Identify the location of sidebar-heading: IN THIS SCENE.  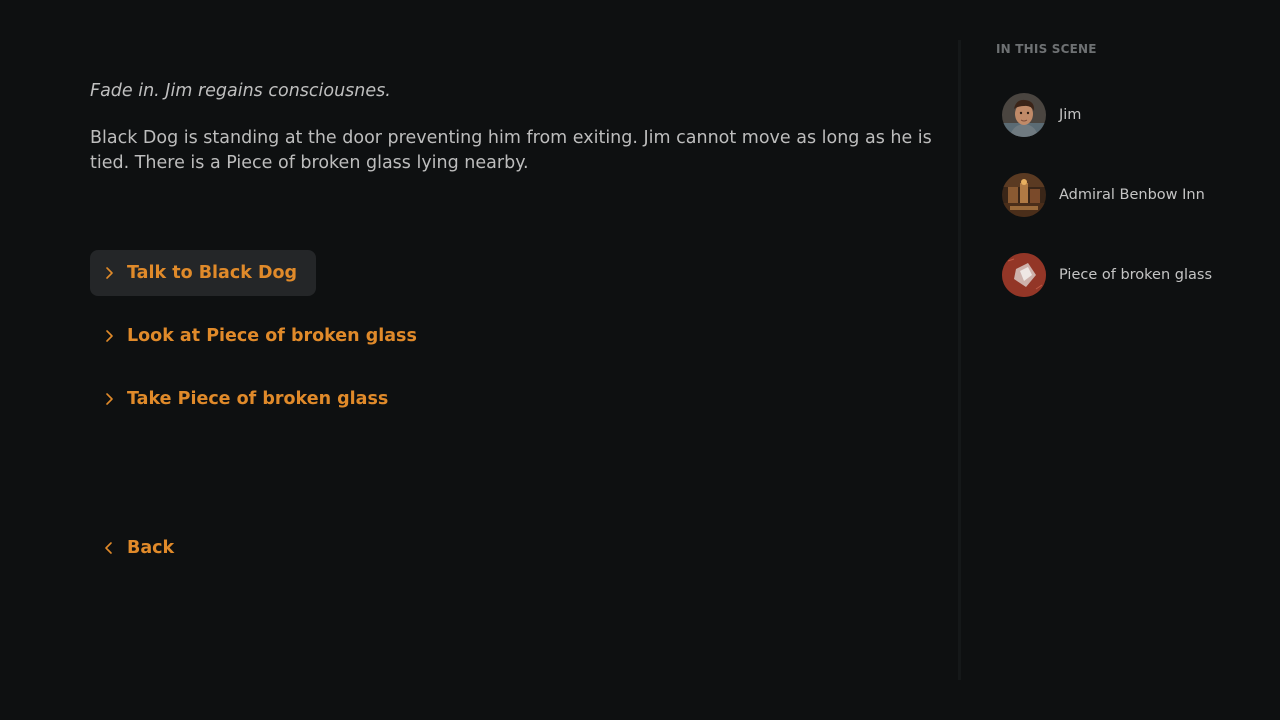
(1046, 49).